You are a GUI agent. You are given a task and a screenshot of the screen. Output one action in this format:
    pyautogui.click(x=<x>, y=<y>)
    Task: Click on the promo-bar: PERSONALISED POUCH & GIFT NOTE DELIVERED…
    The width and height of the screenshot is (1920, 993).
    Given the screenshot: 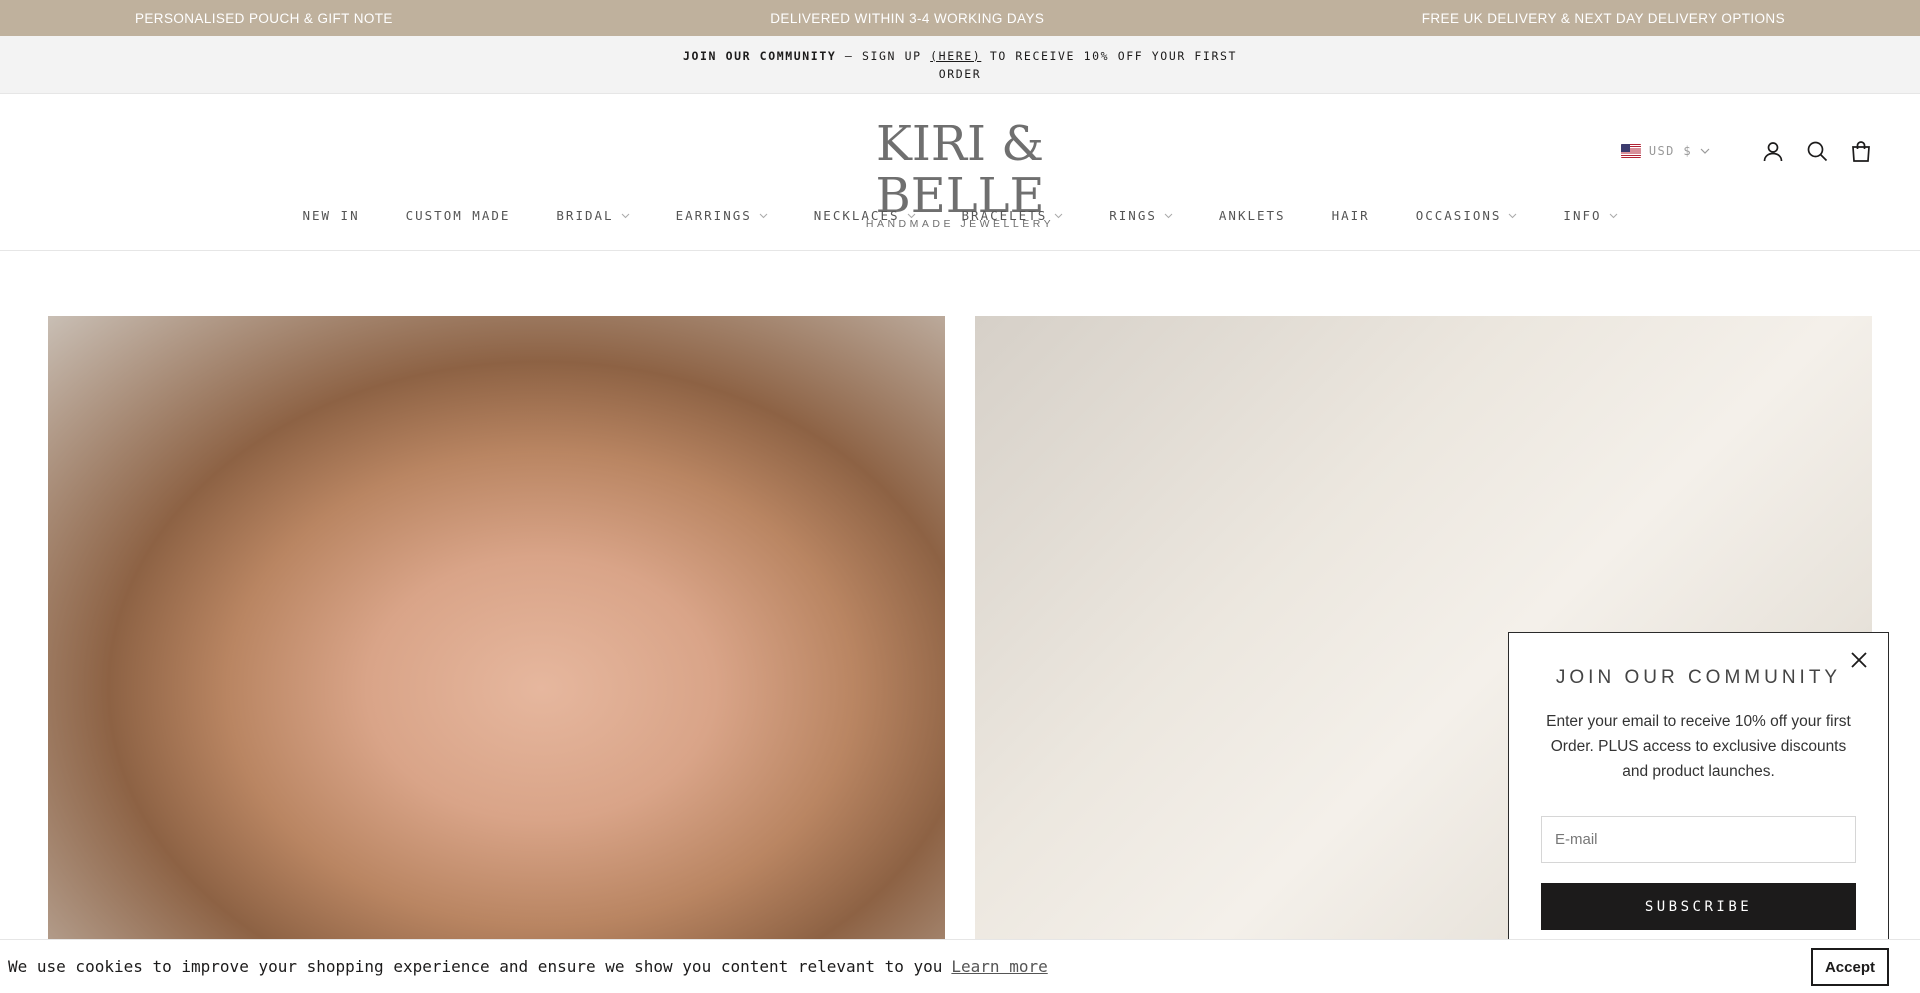 What is the action you would take?
    pyautogui.click(x=960, y=18)
    